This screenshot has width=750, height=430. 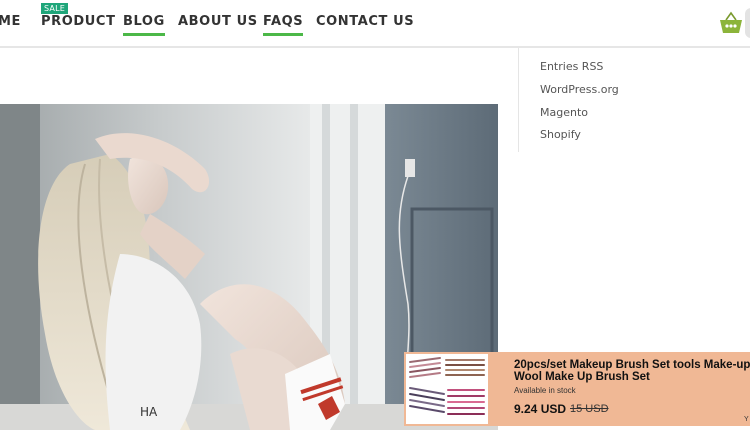 What do you see at coordinates (10, 21) in the screenshot?
I see `nav-item-home: ME` at bounding box center [10, 21].